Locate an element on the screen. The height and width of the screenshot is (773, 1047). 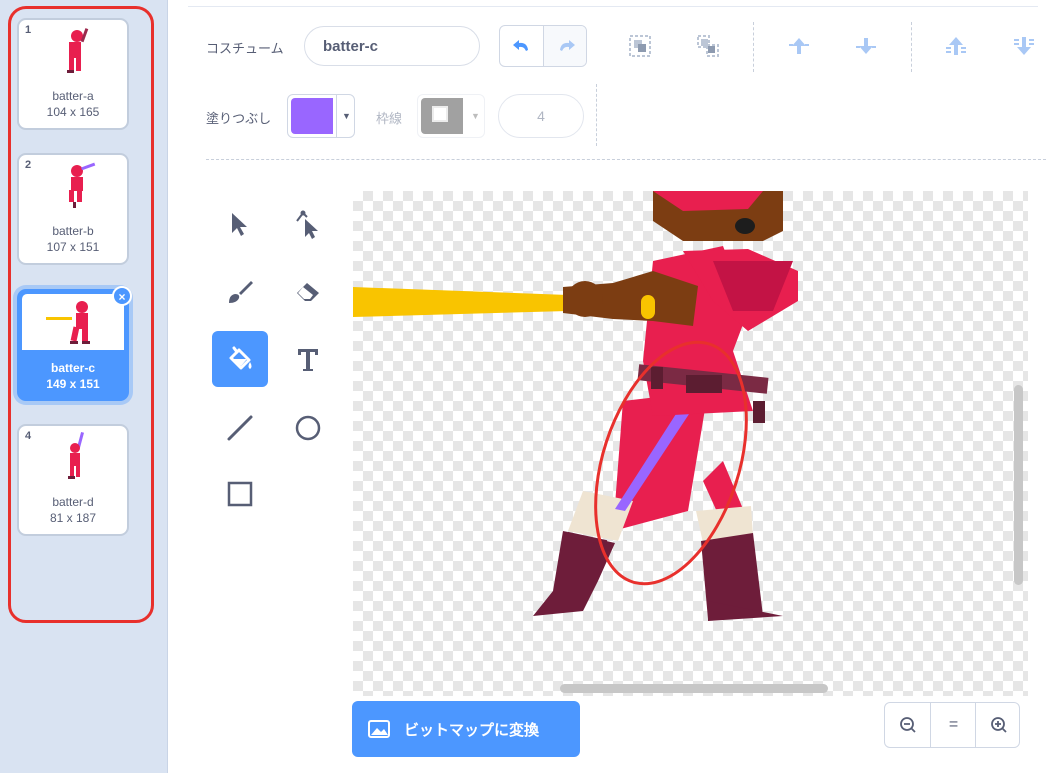
rectangle-tool is located at coordinates (240, 494).